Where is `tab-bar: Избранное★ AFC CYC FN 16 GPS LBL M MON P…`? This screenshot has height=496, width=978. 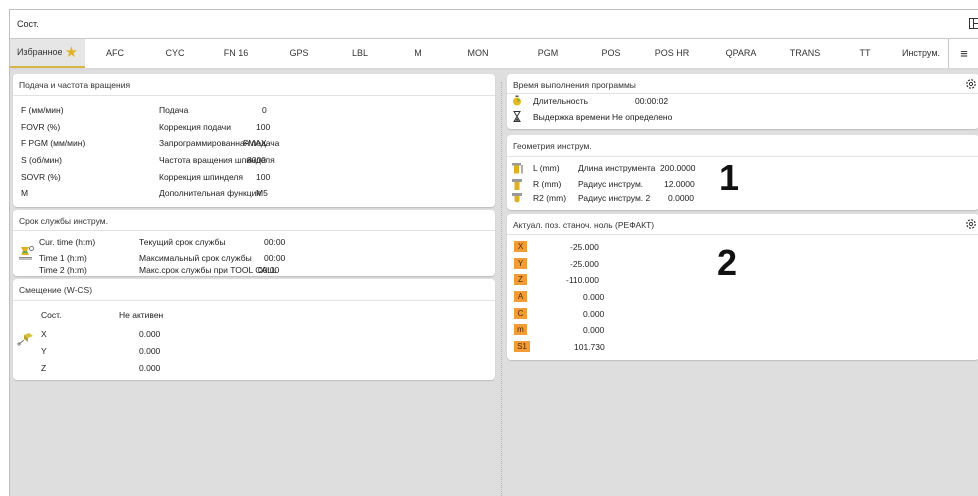 tab-bar: Избранное★ AFC CYC FN 16 GPS LBL M MON P… is located at coordinates (494, 53).